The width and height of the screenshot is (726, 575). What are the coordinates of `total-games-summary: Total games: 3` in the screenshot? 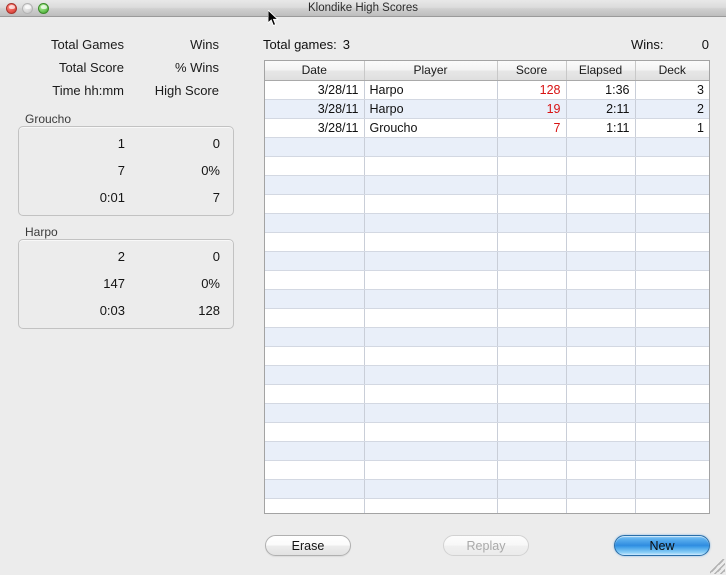 It's located at (306, 45).